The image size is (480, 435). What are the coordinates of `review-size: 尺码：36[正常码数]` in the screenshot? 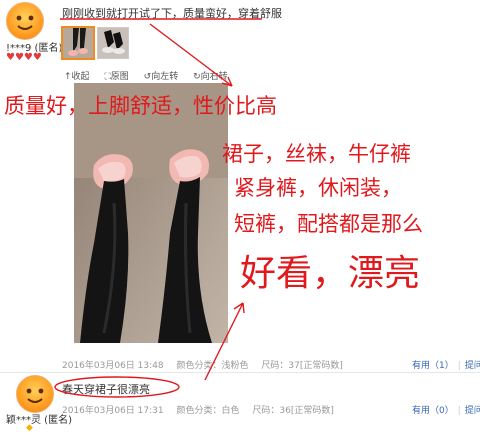 It's located at (293, 411).